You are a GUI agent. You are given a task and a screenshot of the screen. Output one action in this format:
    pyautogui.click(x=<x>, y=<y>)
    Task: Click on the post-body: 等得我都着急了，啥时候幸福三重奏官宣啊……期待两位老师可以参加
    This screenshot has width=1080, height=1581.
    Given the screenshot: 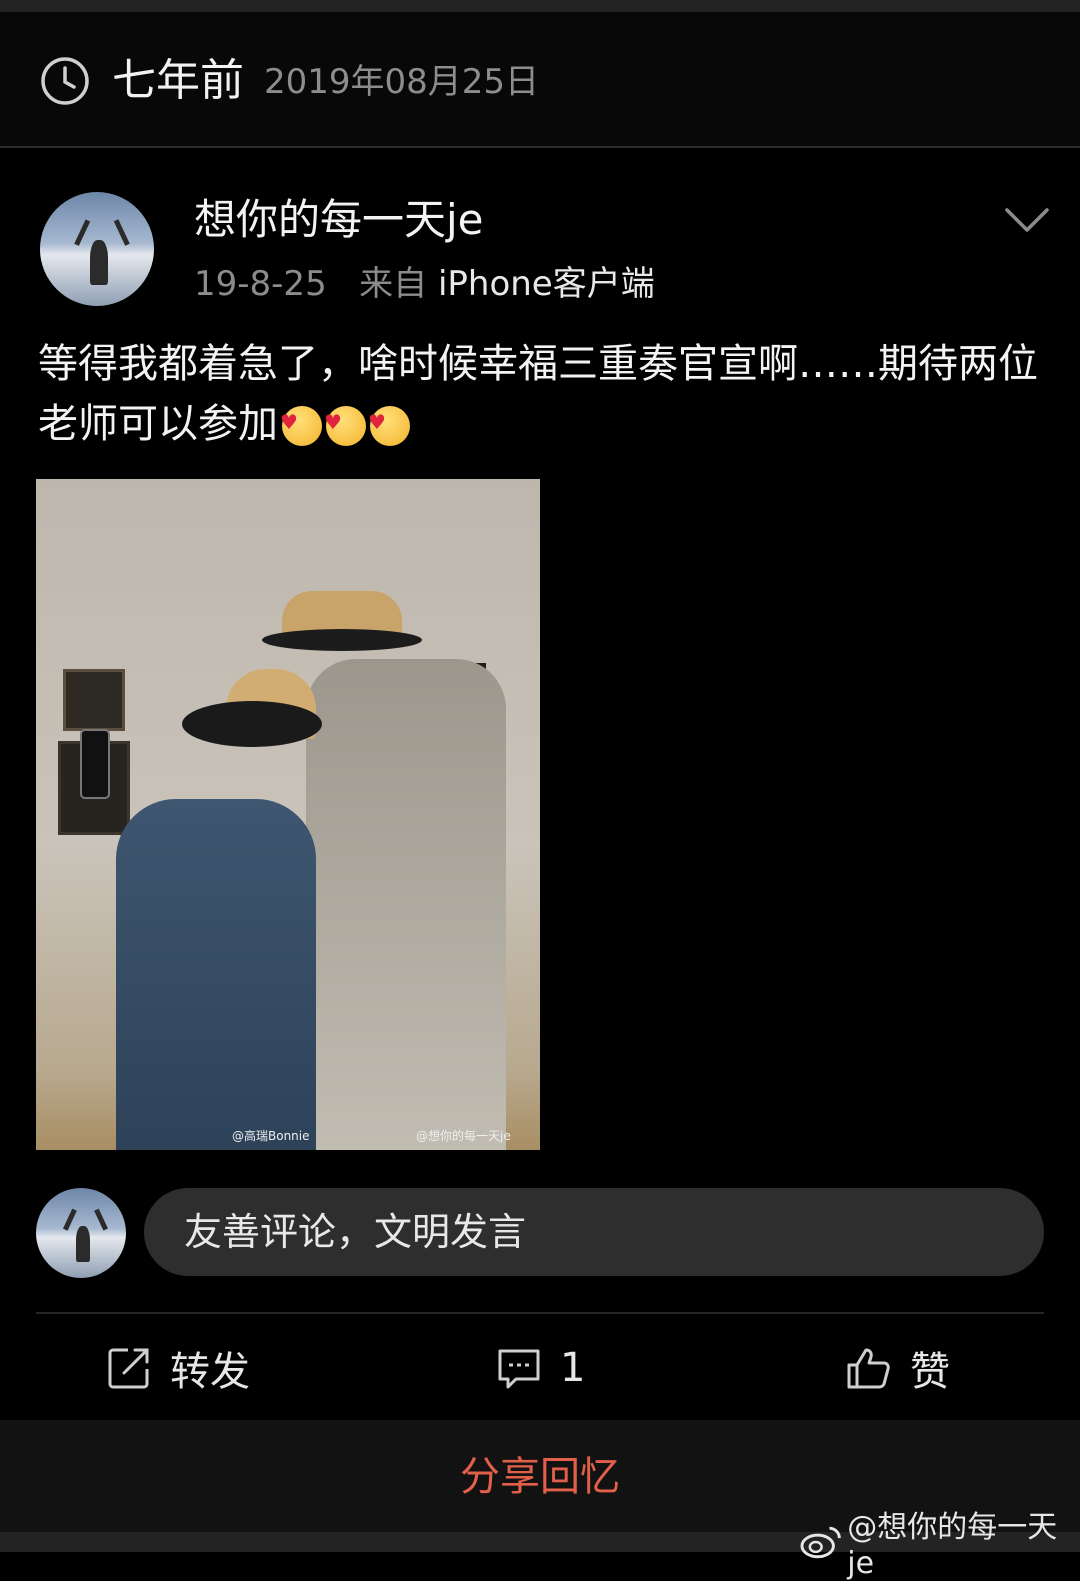 What is the action you would take?
    pyautogui.click(x=538, y=394)
    